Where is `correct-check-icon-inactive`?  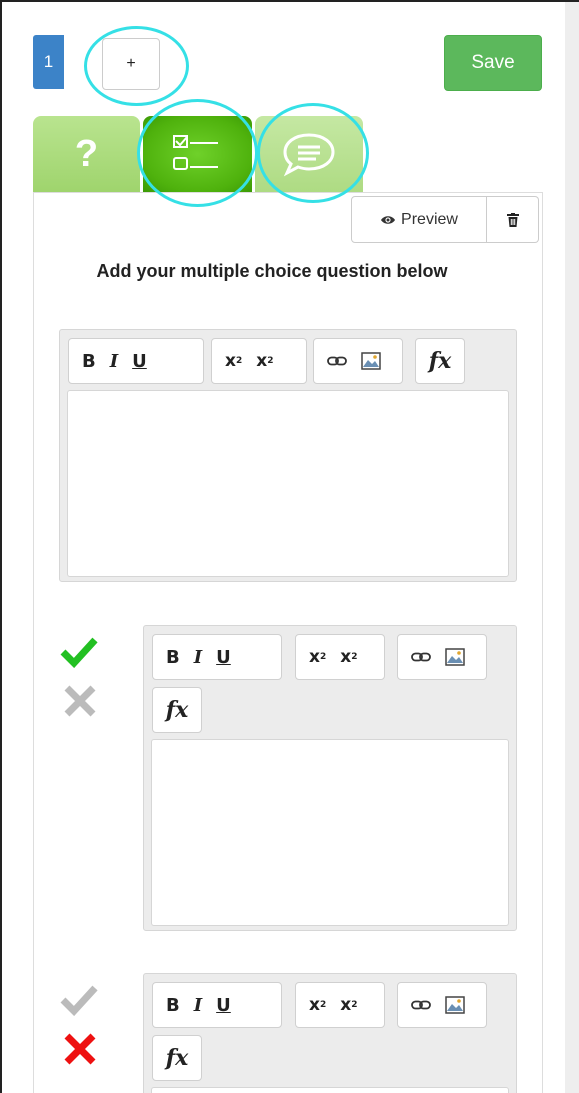 correct-check-icon-inactive is located at coordinates (79, 1000).